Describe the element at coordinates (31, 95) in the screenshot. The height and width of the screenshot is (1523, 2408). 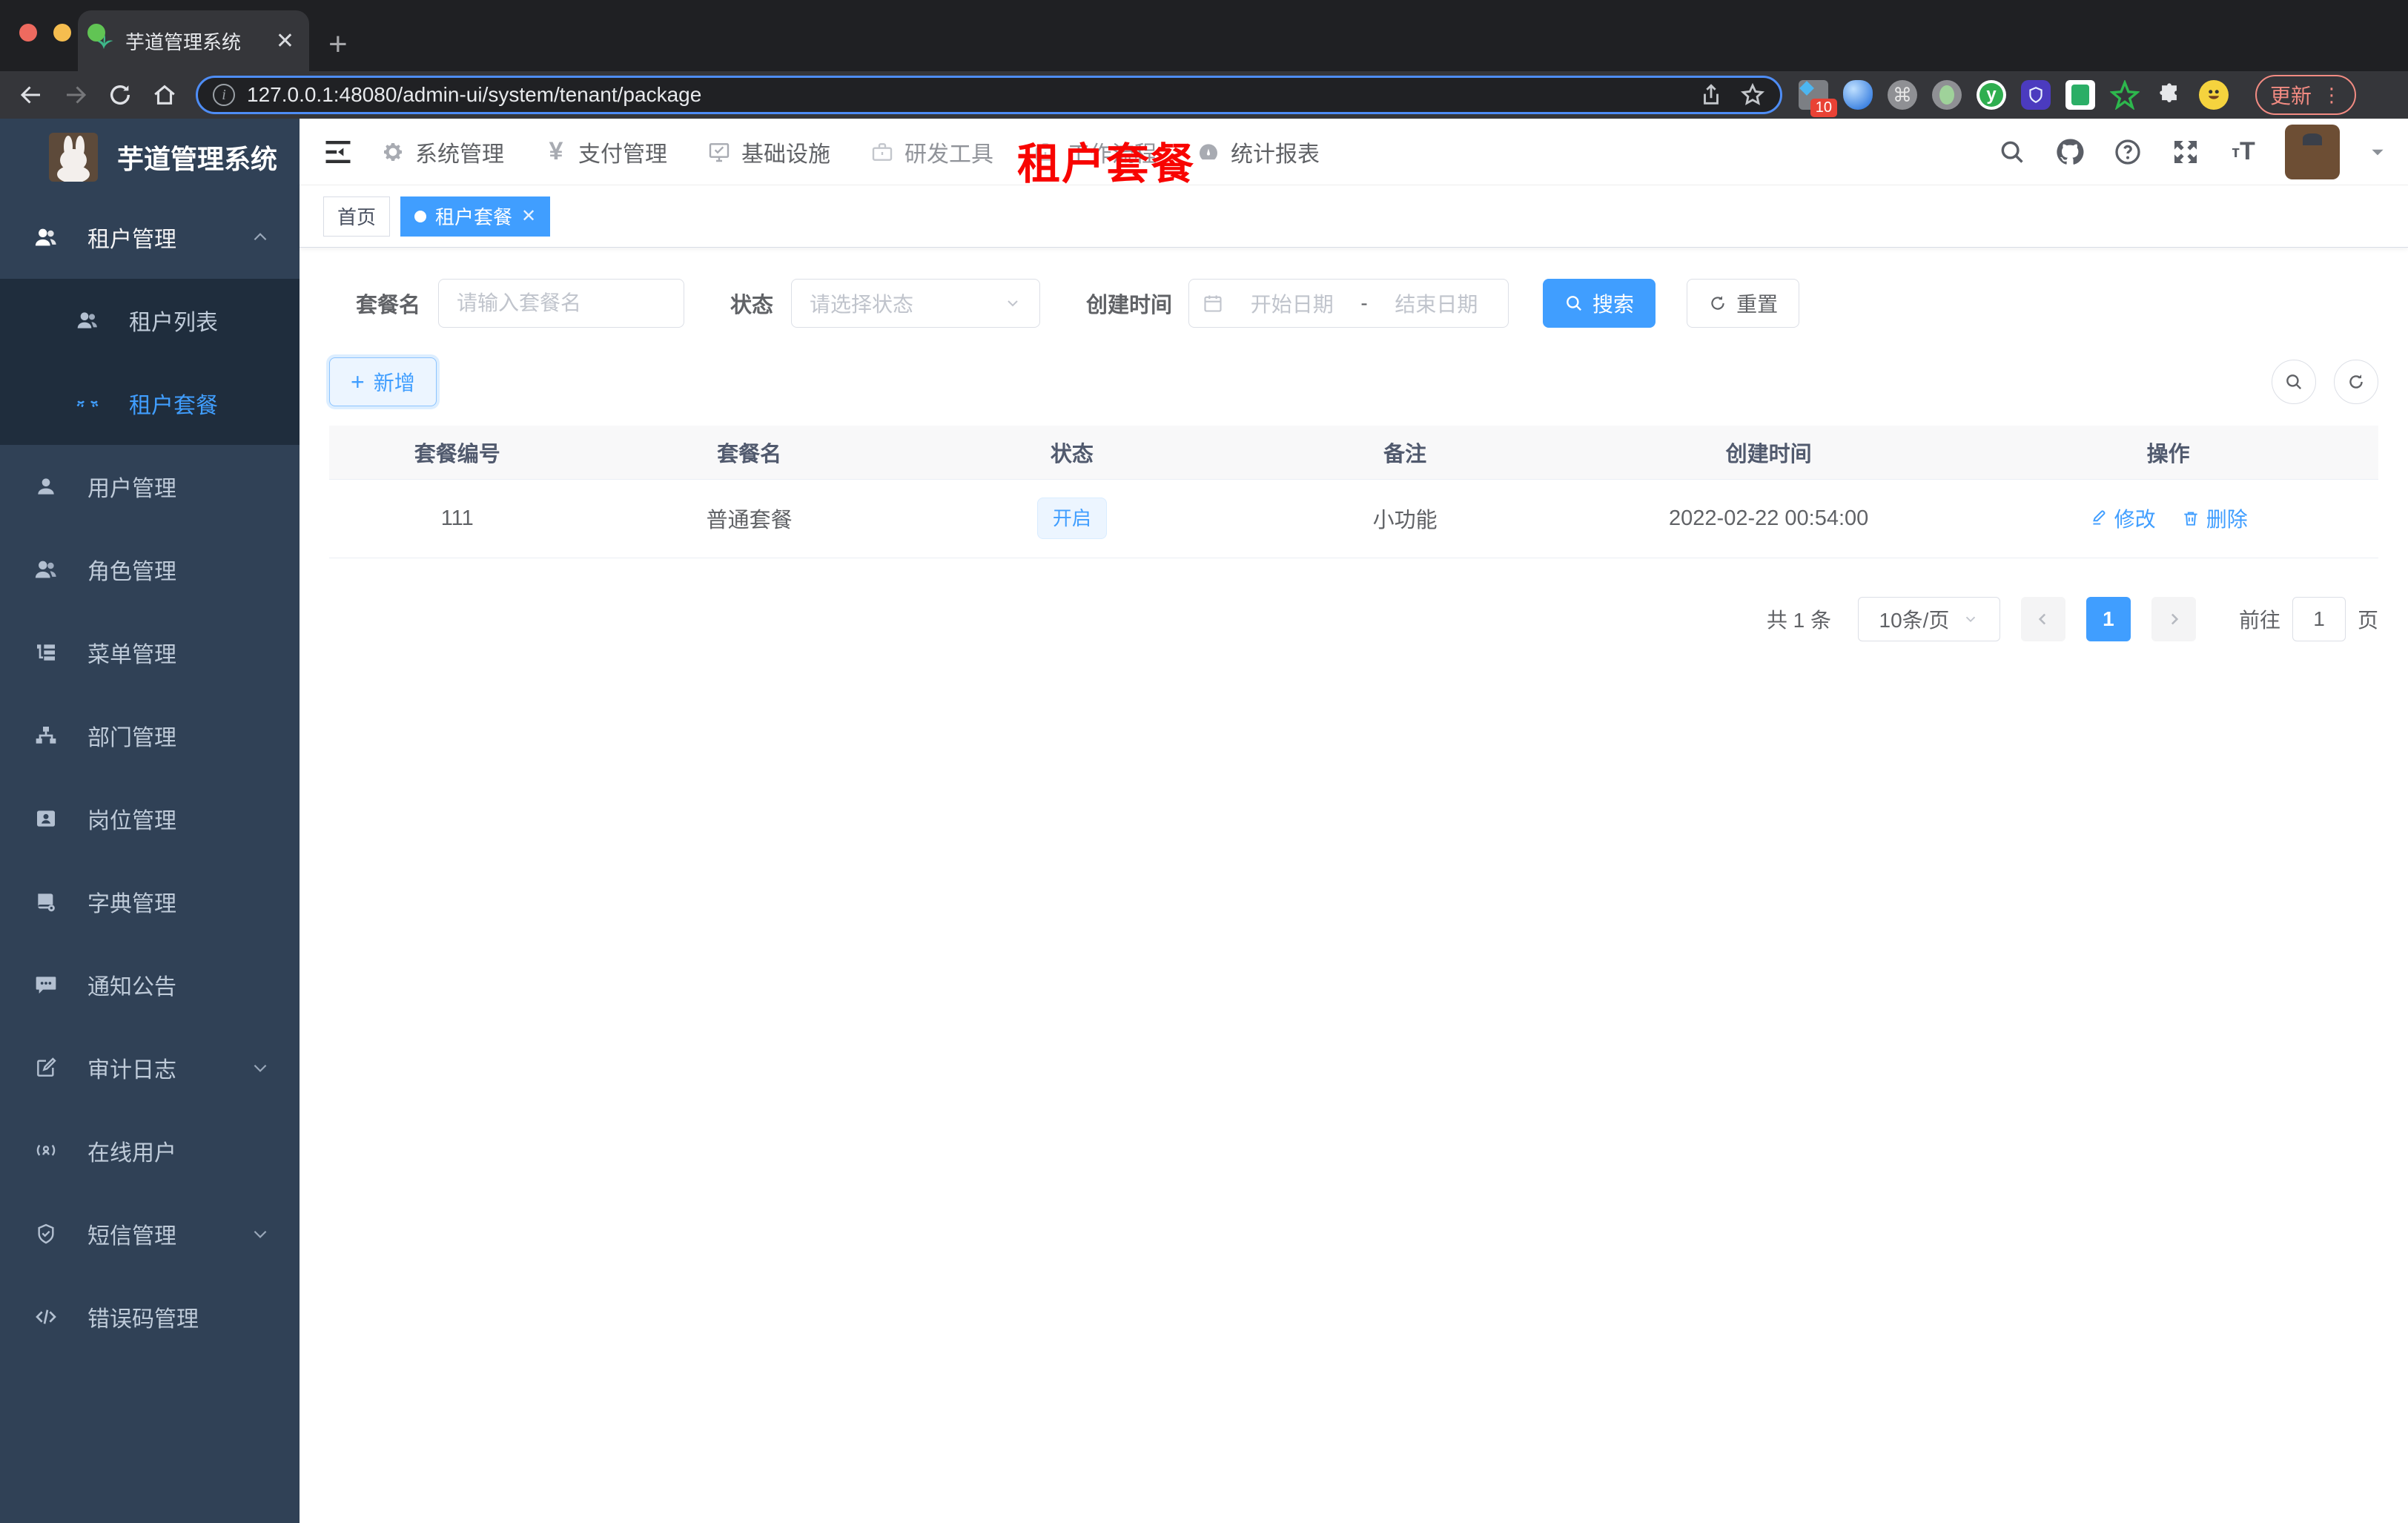
I see `back-icon` at that location.